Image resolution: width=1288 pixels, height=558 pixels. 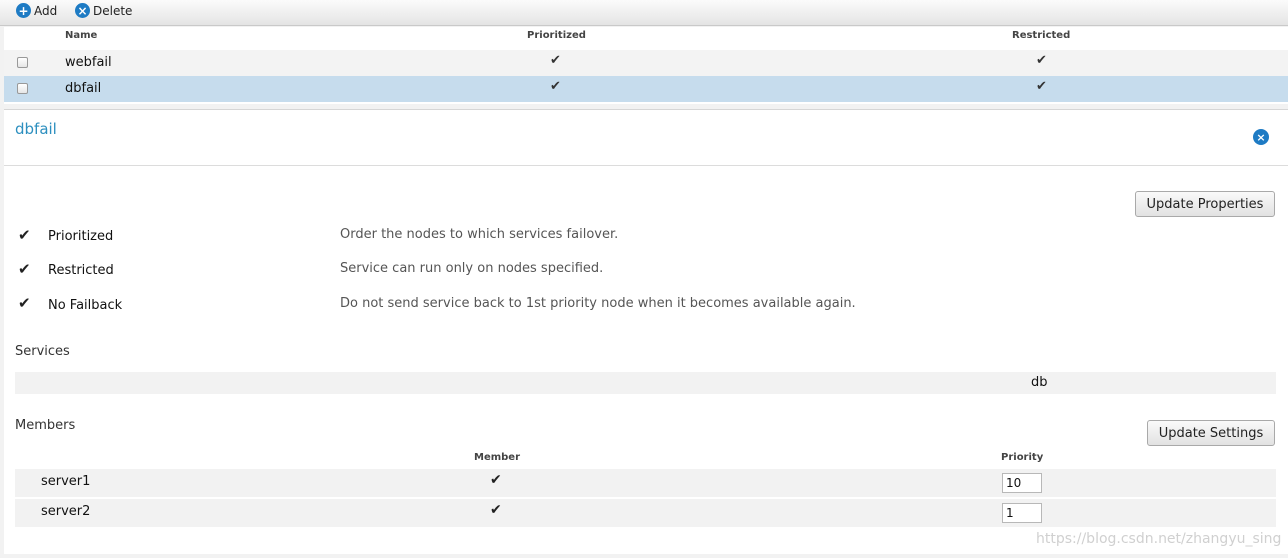 What do you see at coordinates (646, 89) in the screenshot?
I see `table-row-selected: dbfail ✔ ✔` at bounding box center [646, 89].